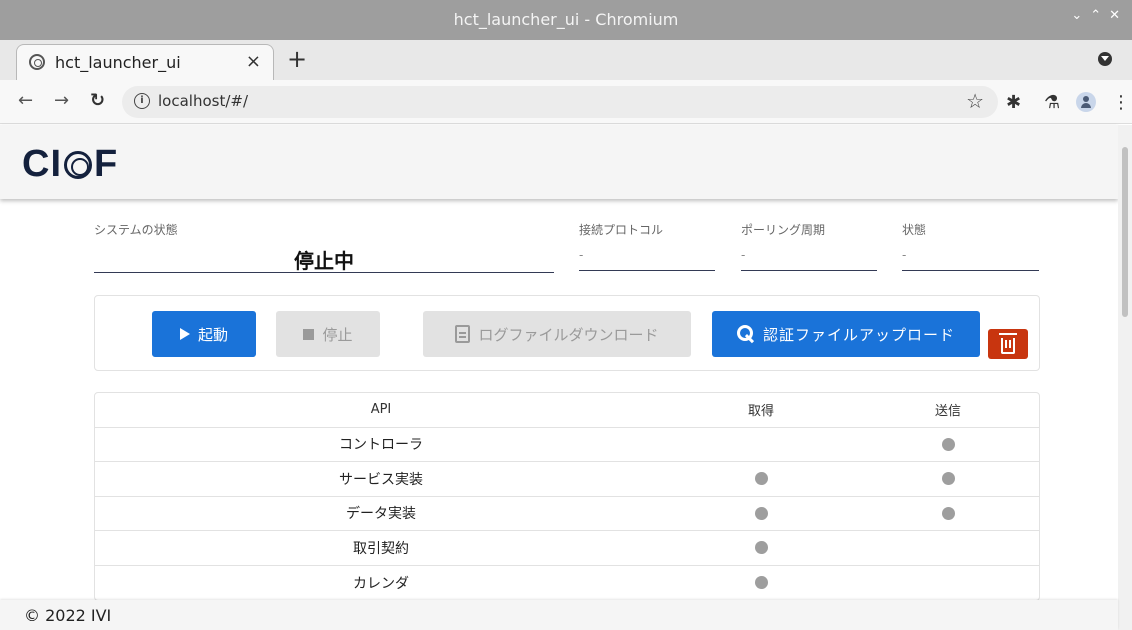 The width and height of the screenshot is (1132, 630). Describe the element at coordinates (559, 615) in the screenshot. I see `app-footer: © 2022 IVI` at that location.